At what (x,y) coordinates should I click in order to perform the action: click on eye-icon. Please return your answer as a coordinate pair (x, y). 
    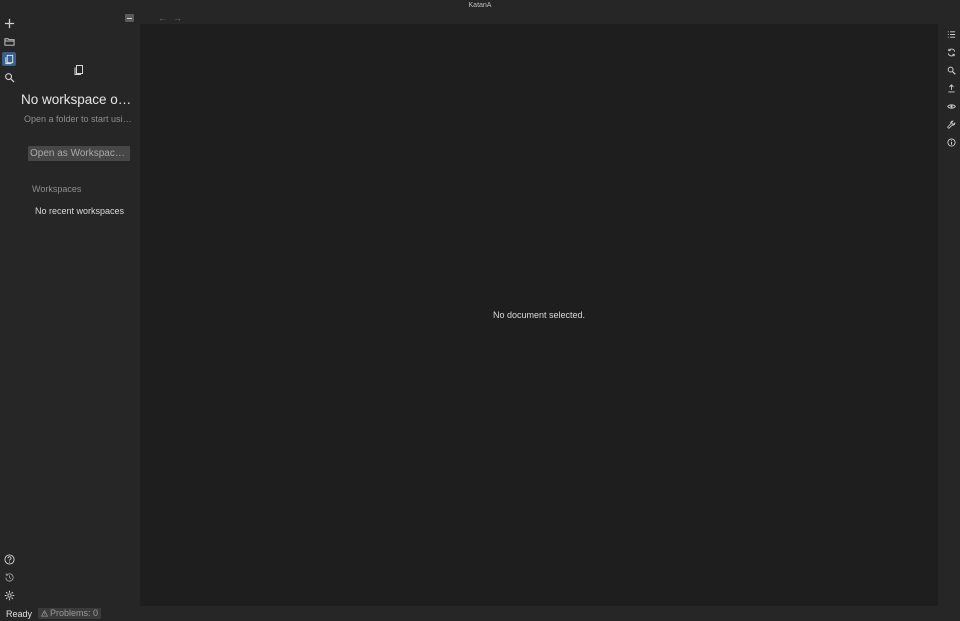
    Looking at the image, I should click on (951, 106).